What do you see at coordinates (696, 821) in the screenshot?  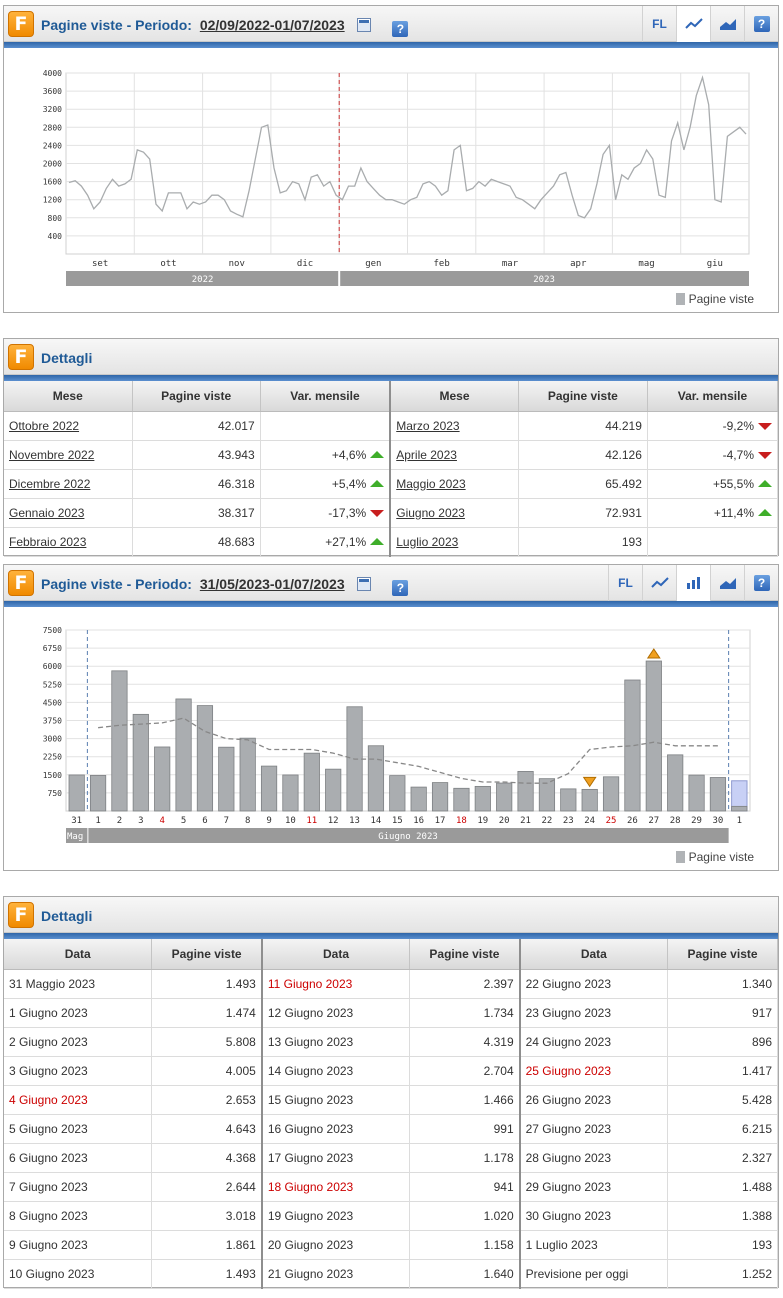 I see `x-tick-label: 29` at bounding box center [696, 821].